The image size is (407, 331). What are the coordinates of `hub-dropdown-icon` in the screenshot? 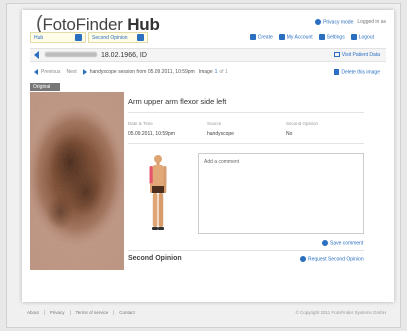 It's located at (78, 37).